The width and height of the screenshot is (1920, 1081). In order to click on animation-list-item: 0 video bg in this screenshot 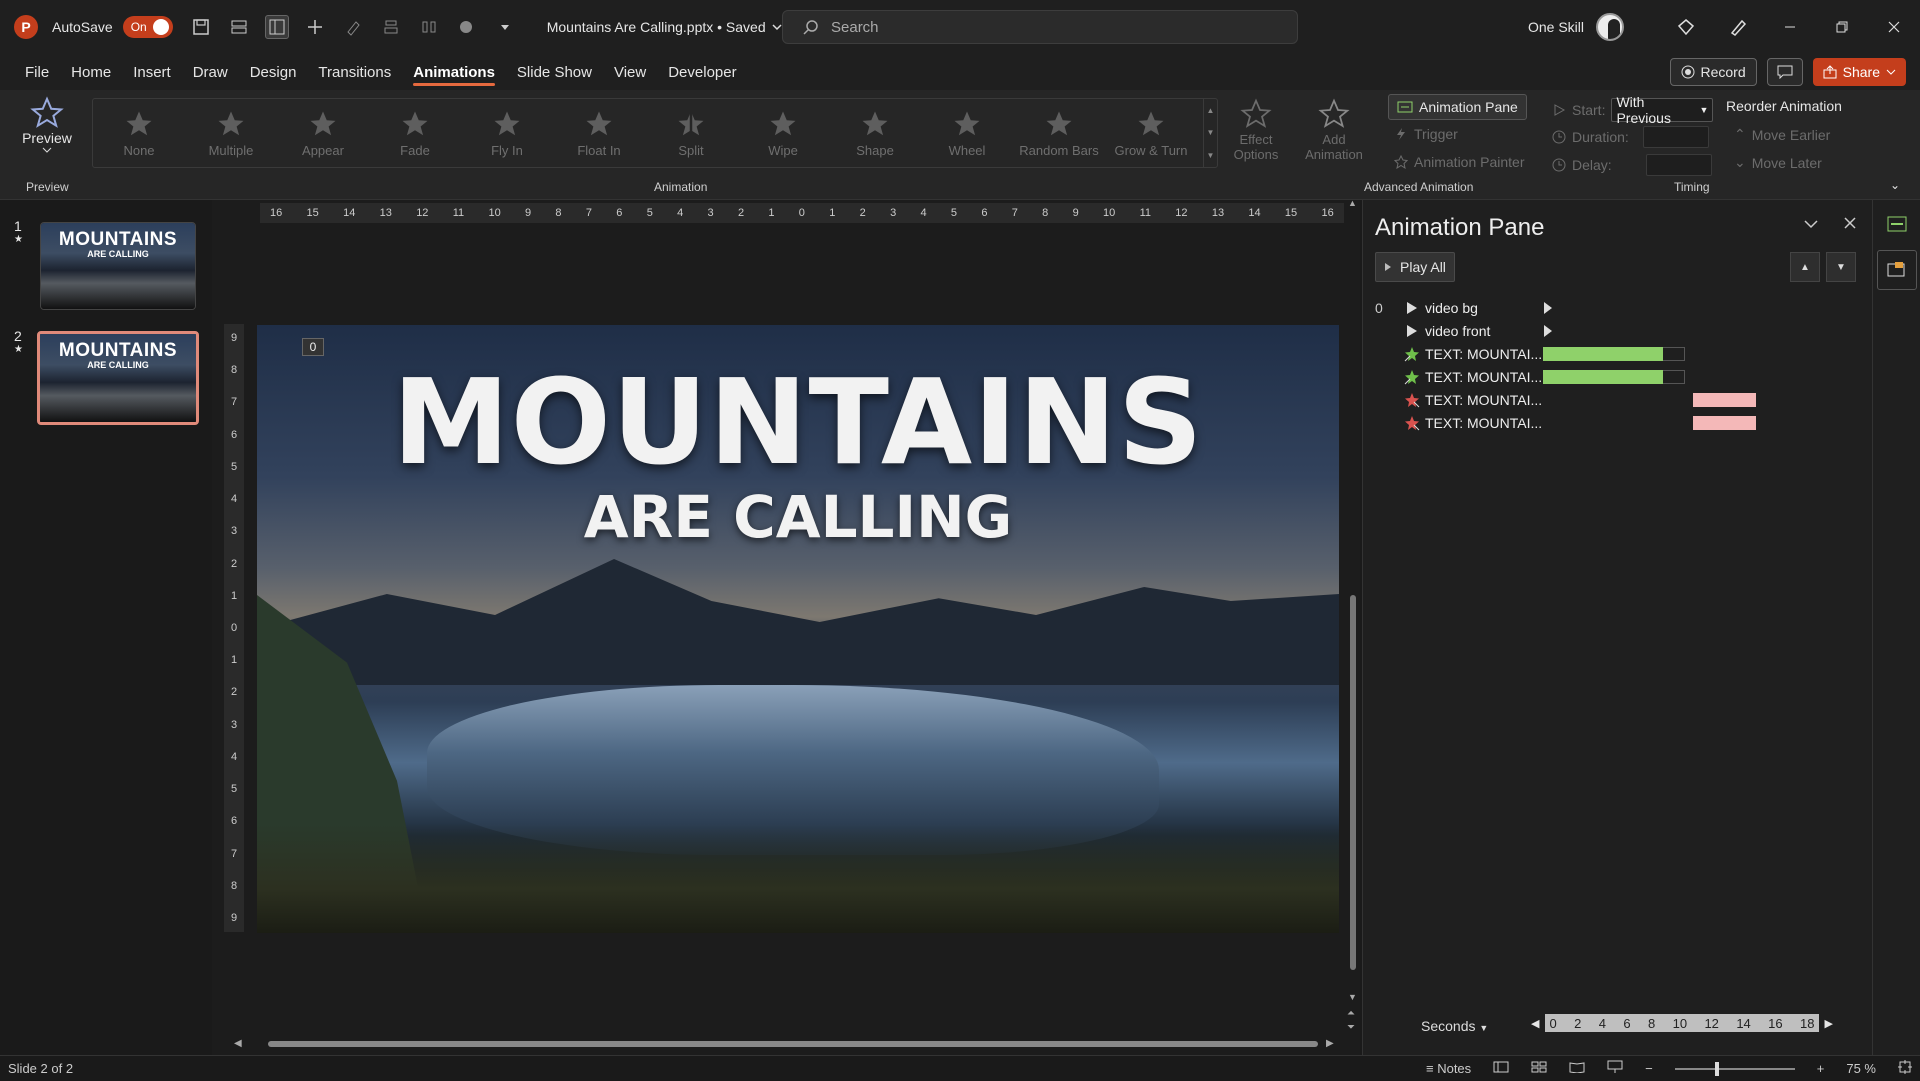, I will do `click(1615, 307)`.